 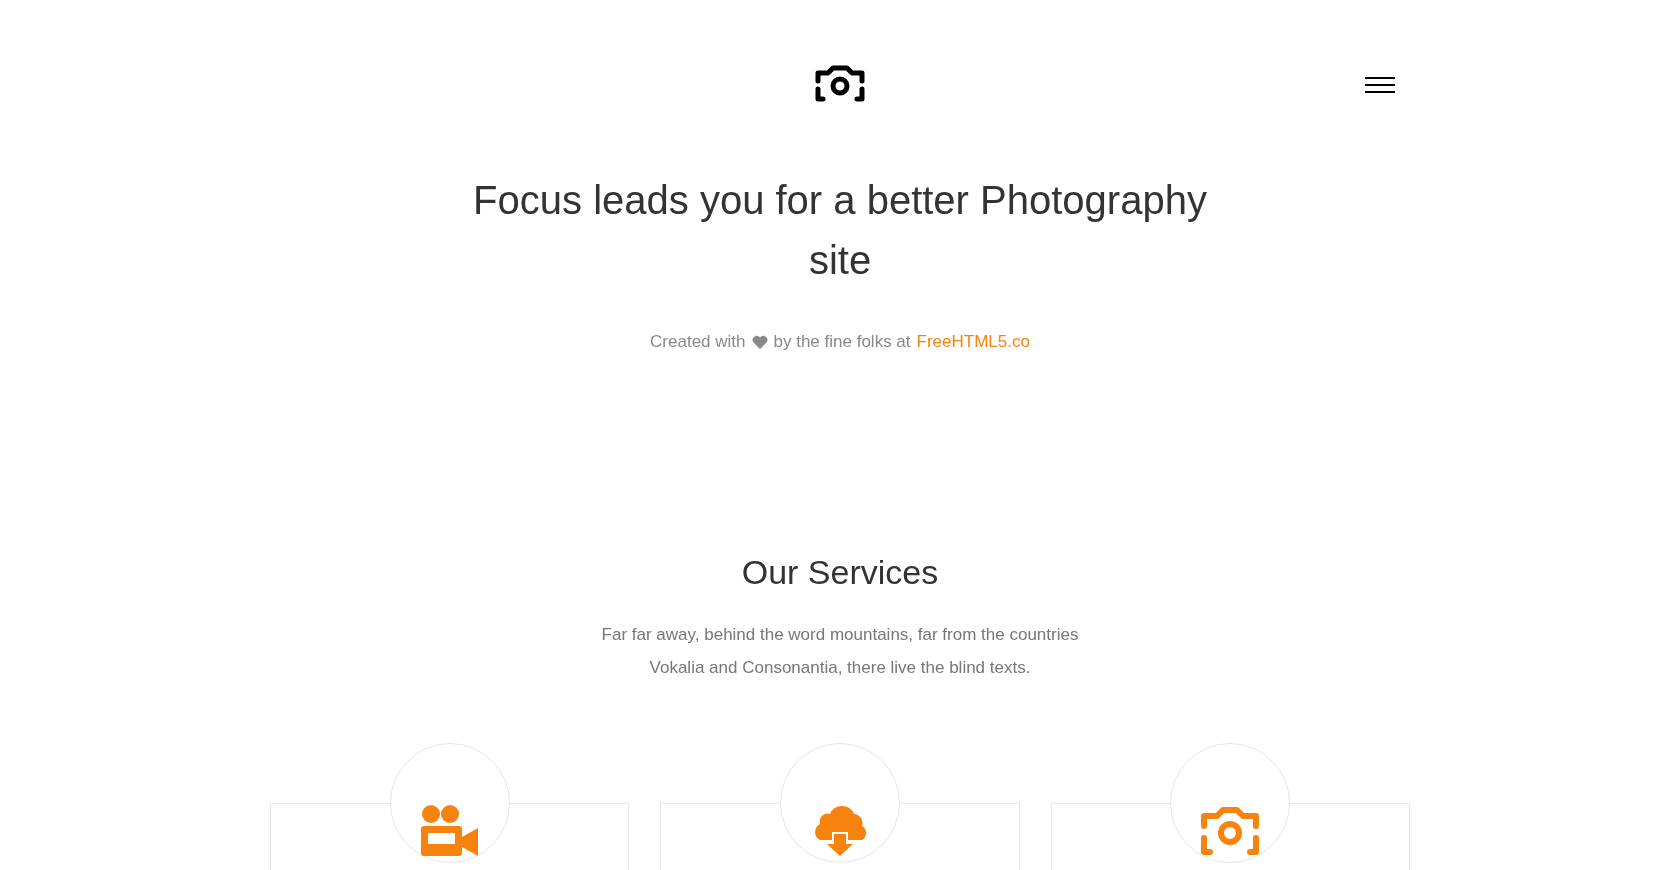 What do you see at coordinates (840, 651) in the screenshot?
I see `section-description: Far far away, behind the word mountains, far from the countries Vokalia and Consonantia, there live the blind texts.` at bounding box center [840, 651].